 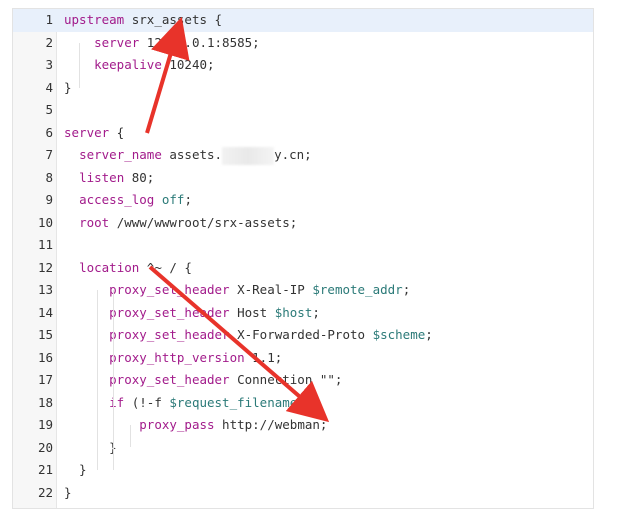 I want to click on code-text: keepalive 10240;, so click(x=139, y=65).